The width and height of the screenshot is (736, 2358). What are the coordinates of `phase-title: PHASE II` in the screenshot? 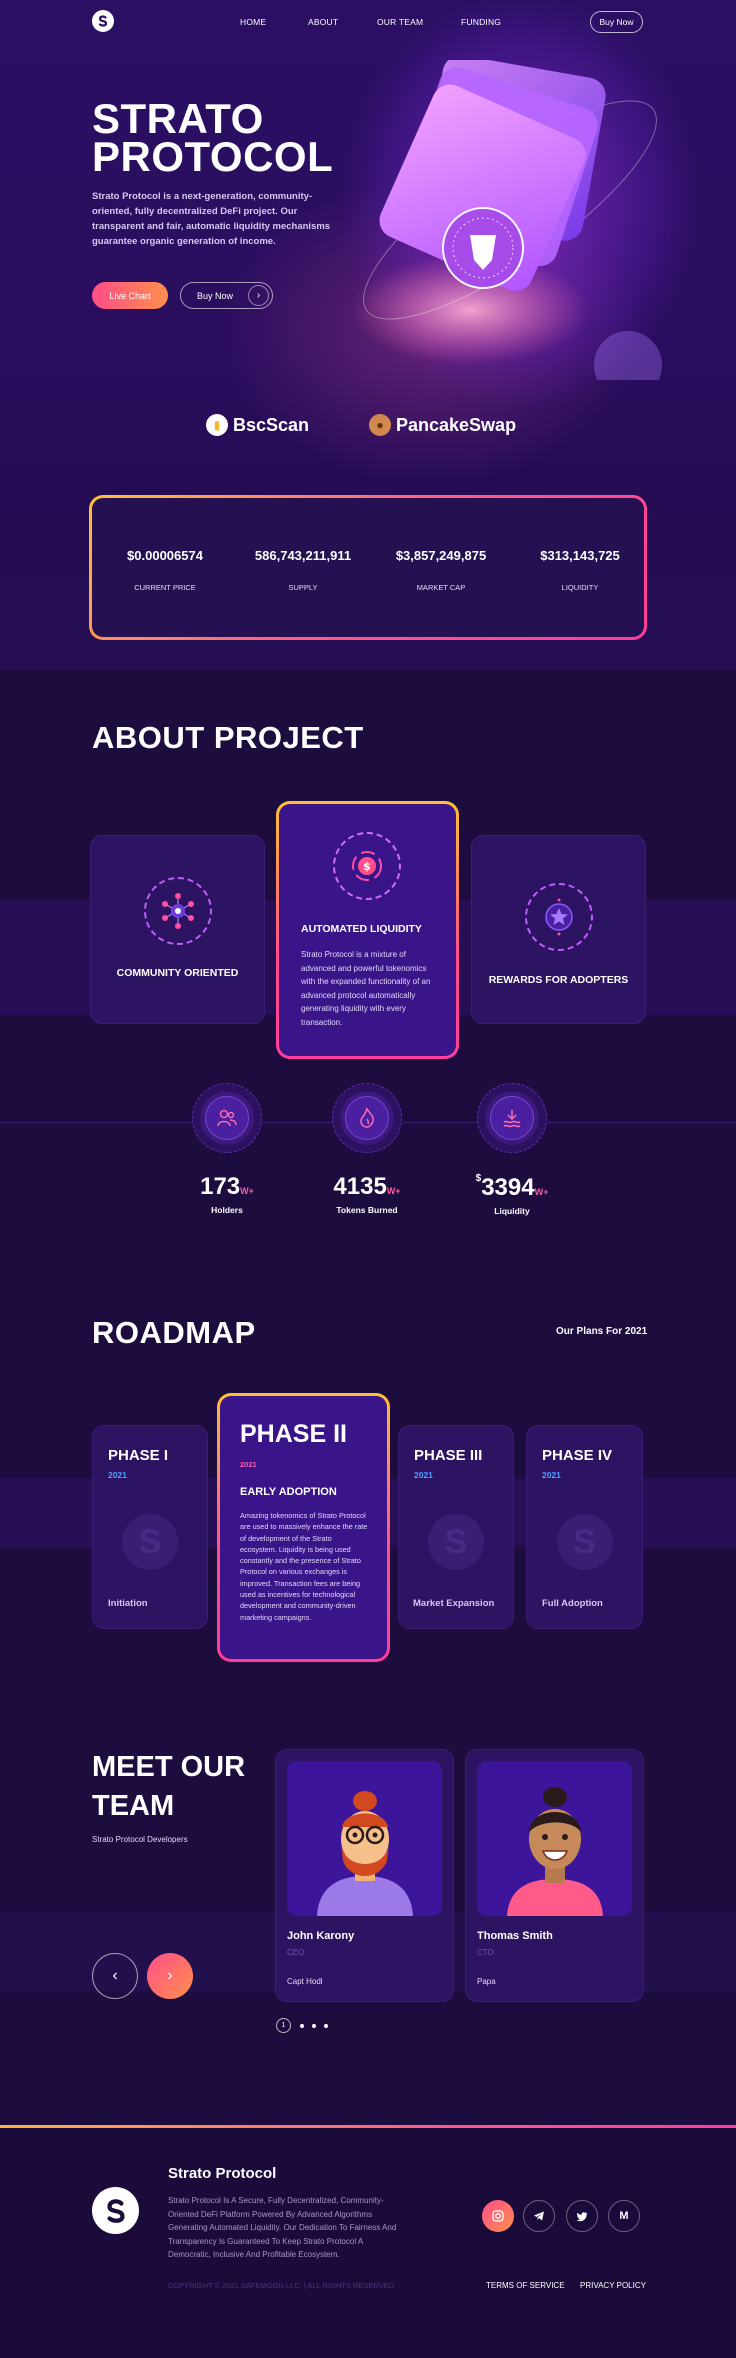 It's located at (293, 1434).